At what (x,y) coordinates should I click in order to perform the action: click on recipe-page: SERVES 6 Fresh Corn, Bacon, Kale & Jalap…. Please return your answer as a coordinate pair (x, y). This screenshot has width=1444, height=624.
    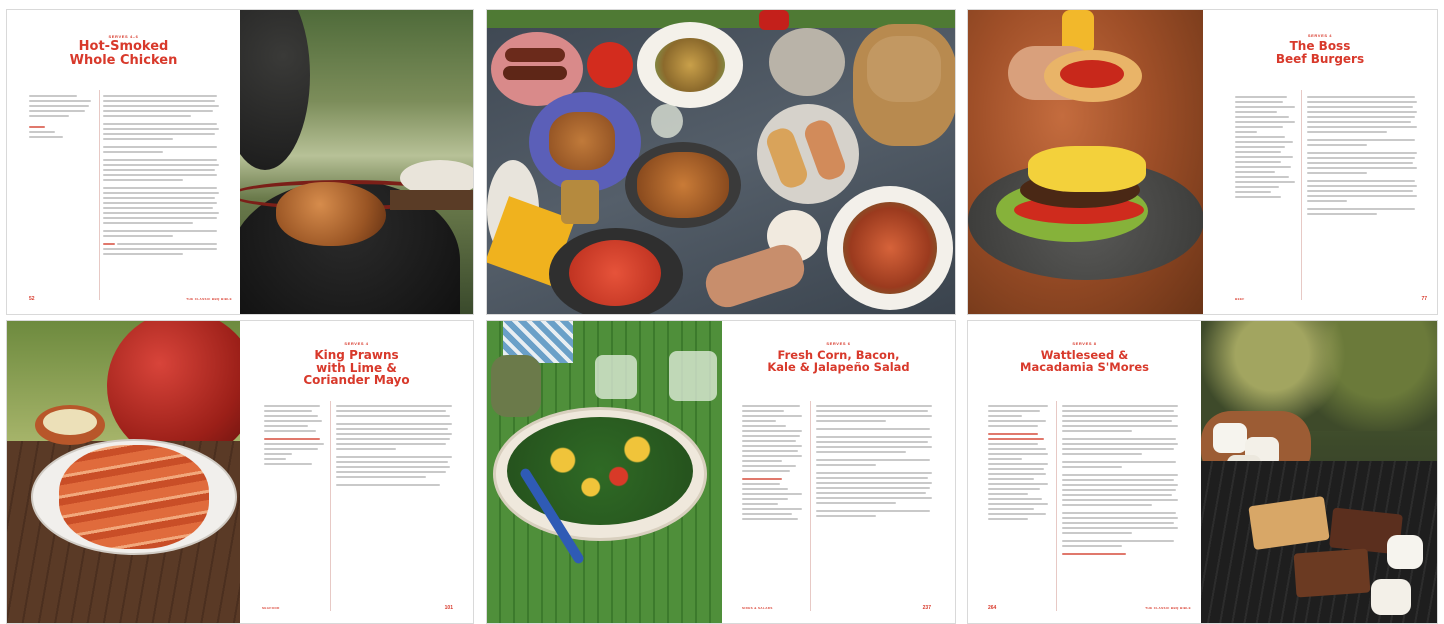
    Looking at the image, I should click on (838, 472).